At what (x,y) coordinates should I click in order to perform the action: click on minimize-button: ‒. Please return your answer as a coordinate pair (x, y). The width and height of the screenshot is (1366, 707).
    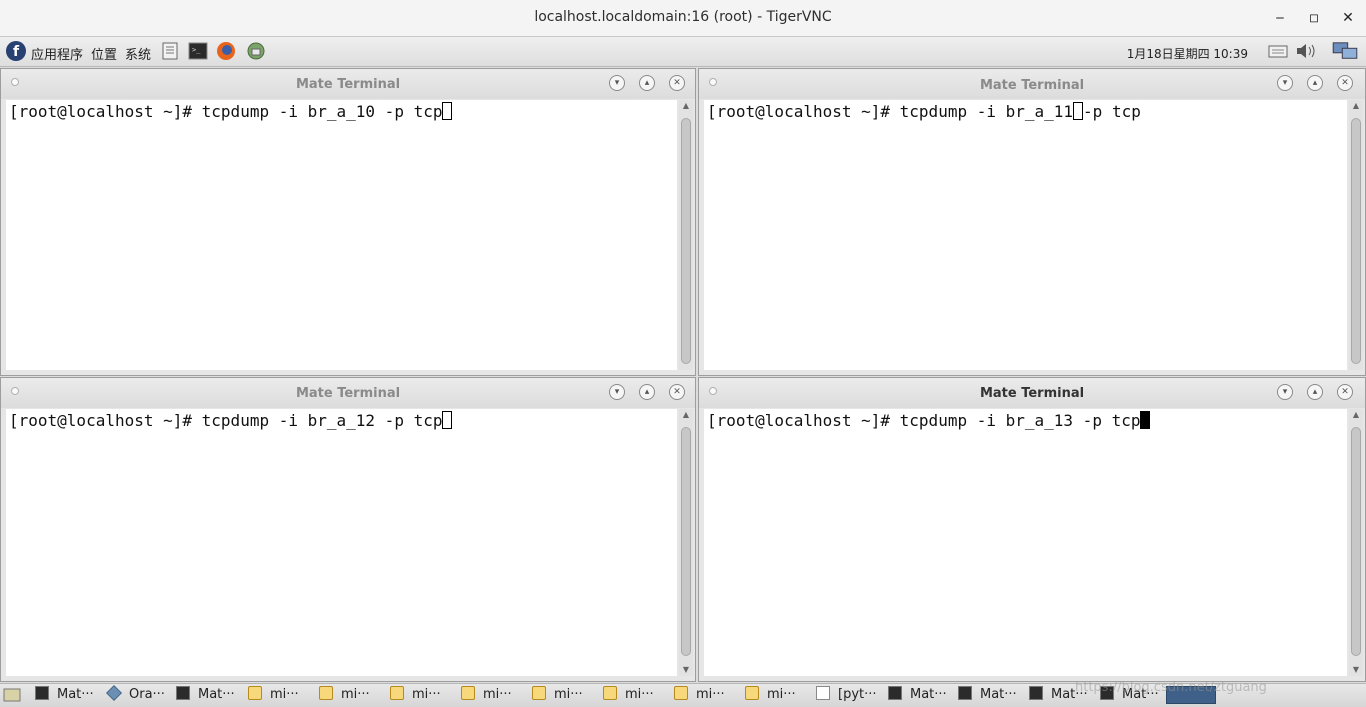
    Looking at the image, I should click on (1280, 18).